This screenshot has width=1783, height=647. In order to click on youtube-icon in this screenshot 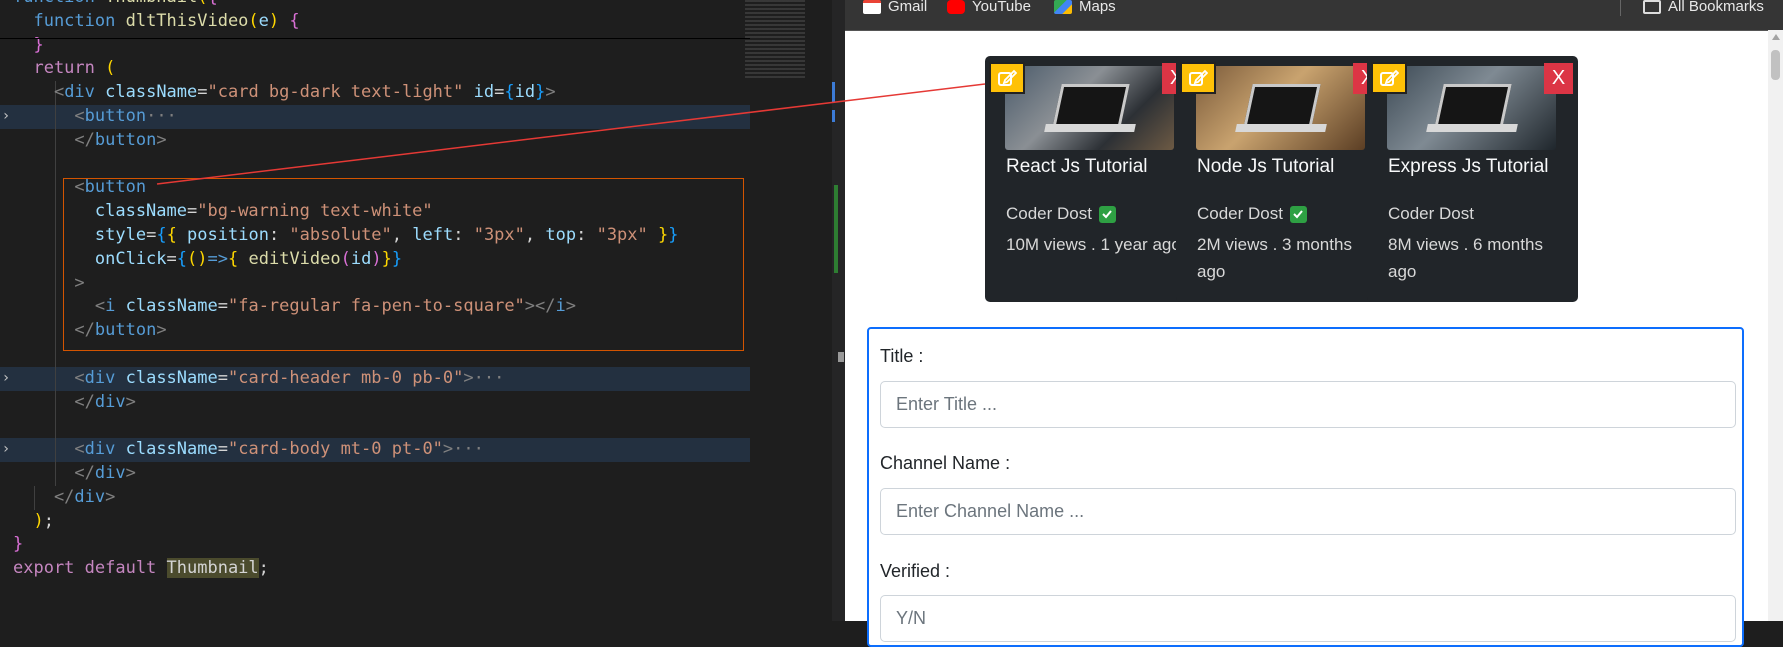, I will do `click(956, 7)`.